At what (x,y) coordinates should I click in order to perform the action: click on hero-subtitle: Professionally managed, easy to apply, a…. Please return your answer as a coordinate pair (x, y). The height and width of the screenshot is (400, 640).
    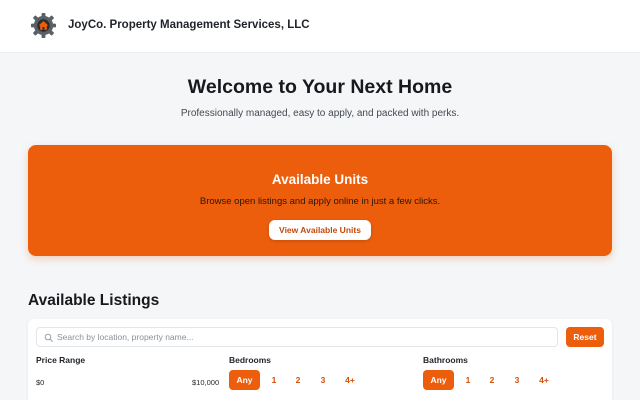
    Looking at the image, I should click on (320, 113).